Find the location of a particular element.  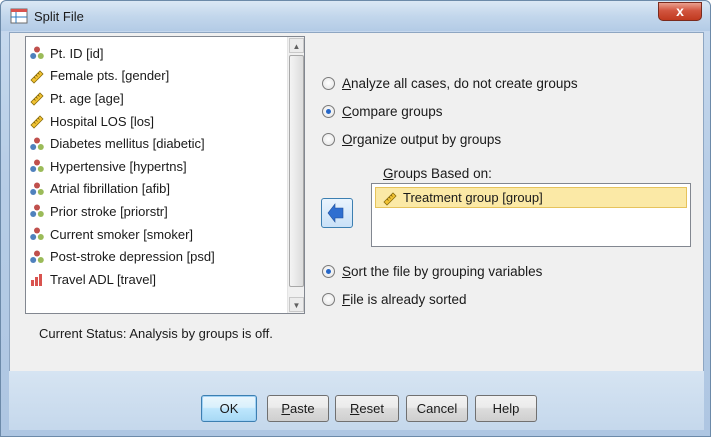

variable-label: Travel ADL [travel] is located at coordinates (103, 279).